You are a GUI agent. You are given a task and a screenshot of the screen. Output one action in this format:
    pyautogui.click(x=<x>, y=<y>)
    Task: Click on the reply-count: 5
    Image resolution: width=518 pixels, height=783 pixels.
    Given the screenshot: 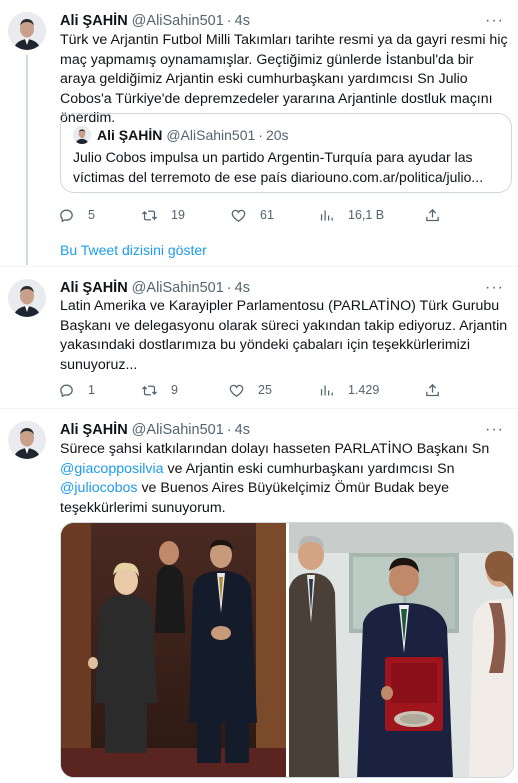 What is the action you would take?
    pyautogui.click(x=91, y=215)
    